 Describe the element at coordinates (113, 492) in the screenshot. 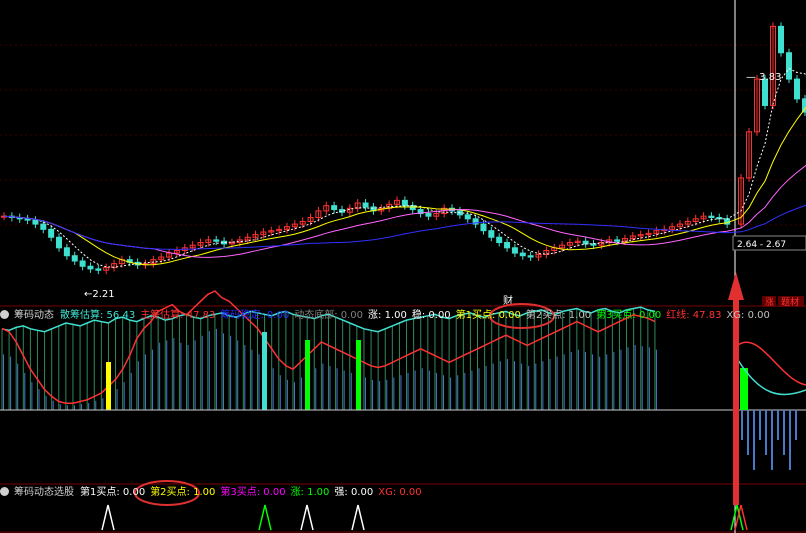

I see `panel2-field-0: 第1买点: 0.00` at that location.